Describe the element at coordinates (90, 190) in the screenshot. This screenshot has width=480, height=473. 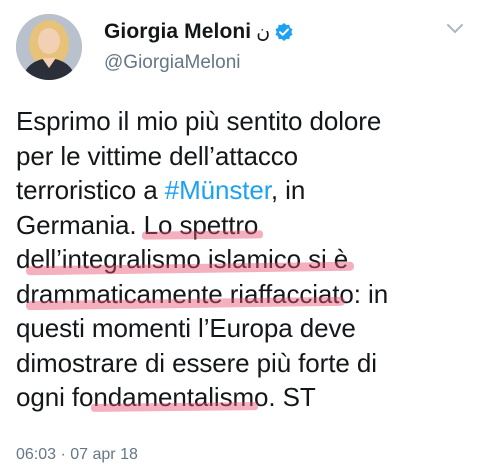
I see `tweet-text-segment: terroristico a` at that location.